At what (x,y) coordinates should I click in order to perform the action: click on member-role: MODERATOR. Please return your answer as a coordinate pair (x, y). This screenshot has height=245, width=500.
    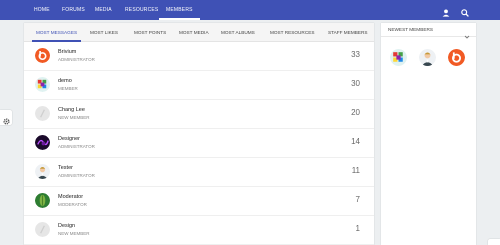
    Looking at the image, I should click on (72, 204).